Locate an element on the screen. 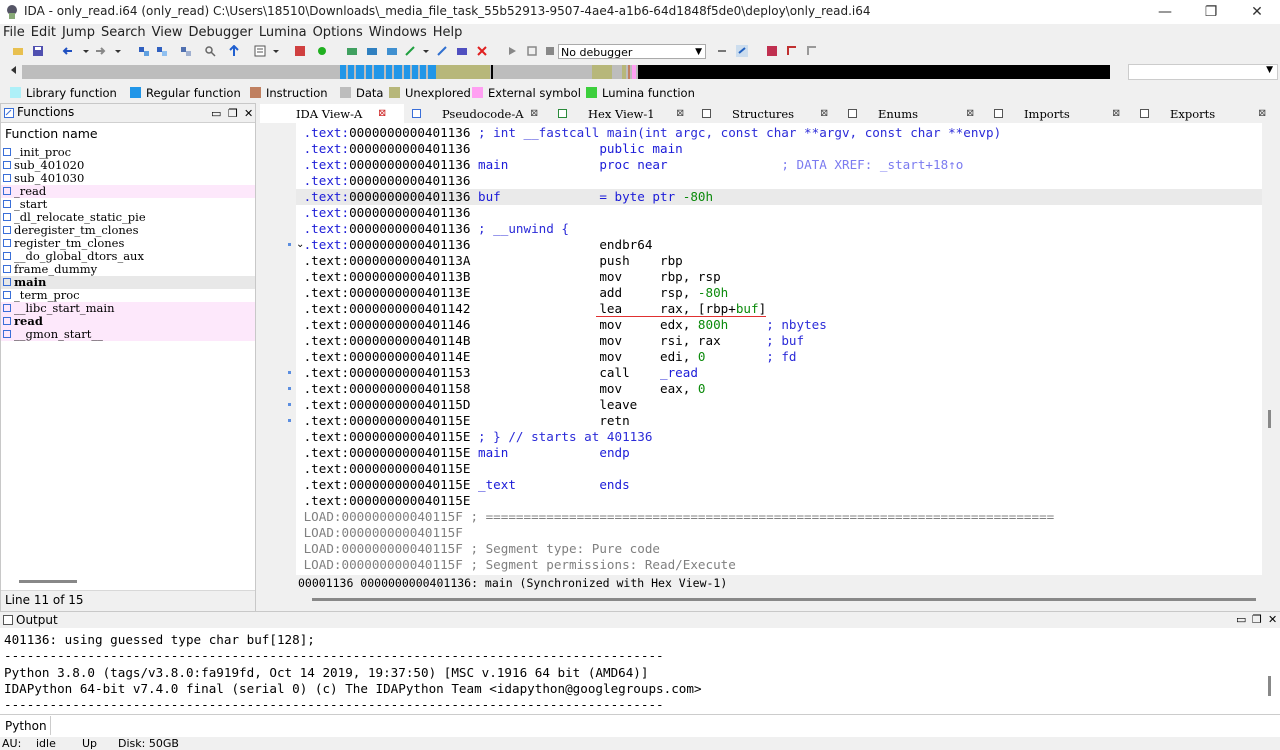 The width and height of the screenshot is (1280, 750). stop-icon is located at coordinates (550, 51).